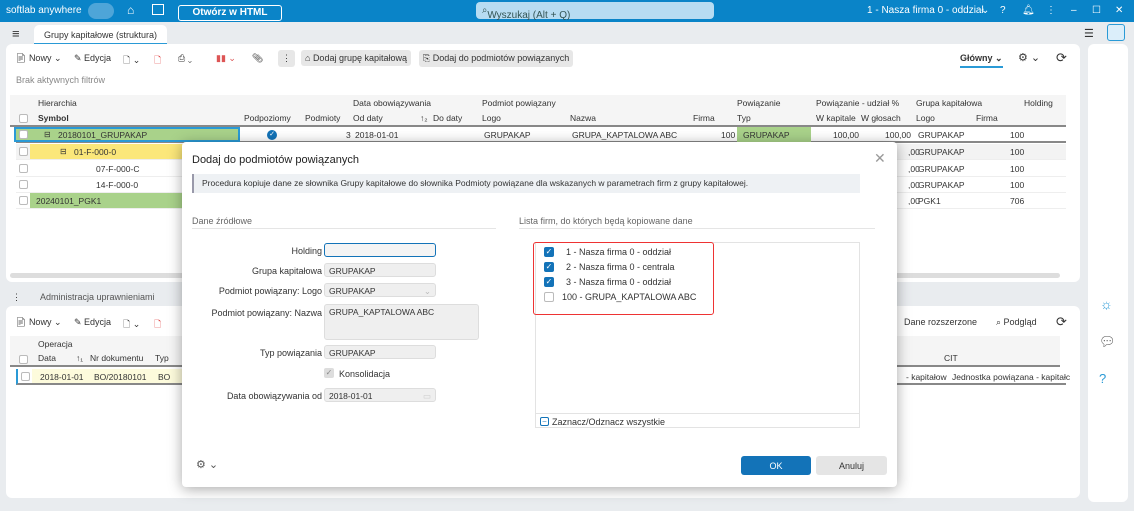 Image resolution: width=1134 pixels, height=511 pixels. What do you see at coordinates (274, 396) in the screenshot?
I see `date-label: Data obowiązywania od` at bounding box center [274, 396].